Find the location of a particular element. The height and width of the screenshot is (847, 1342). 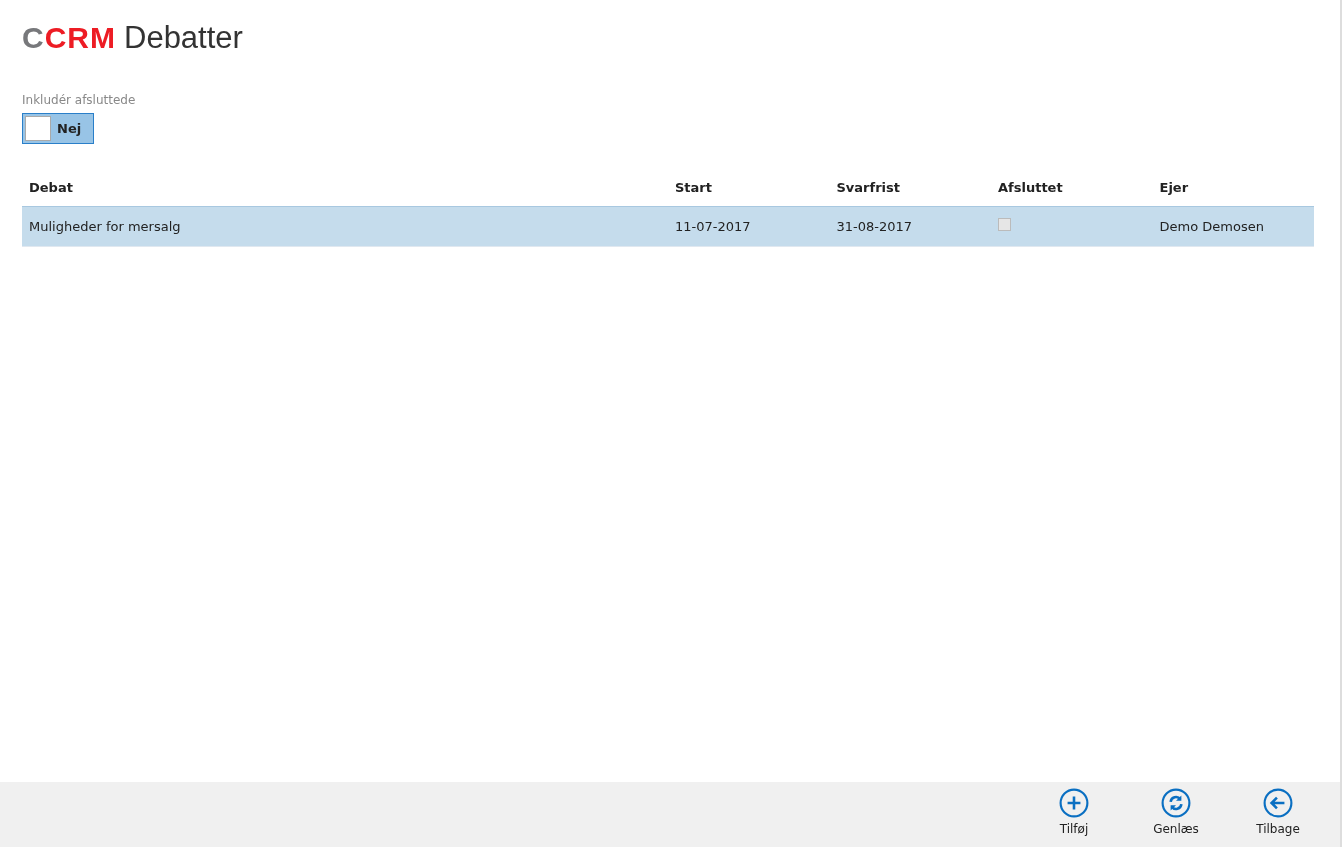

toolbar-button: Genlæs is located at coordinates (1176, 817).